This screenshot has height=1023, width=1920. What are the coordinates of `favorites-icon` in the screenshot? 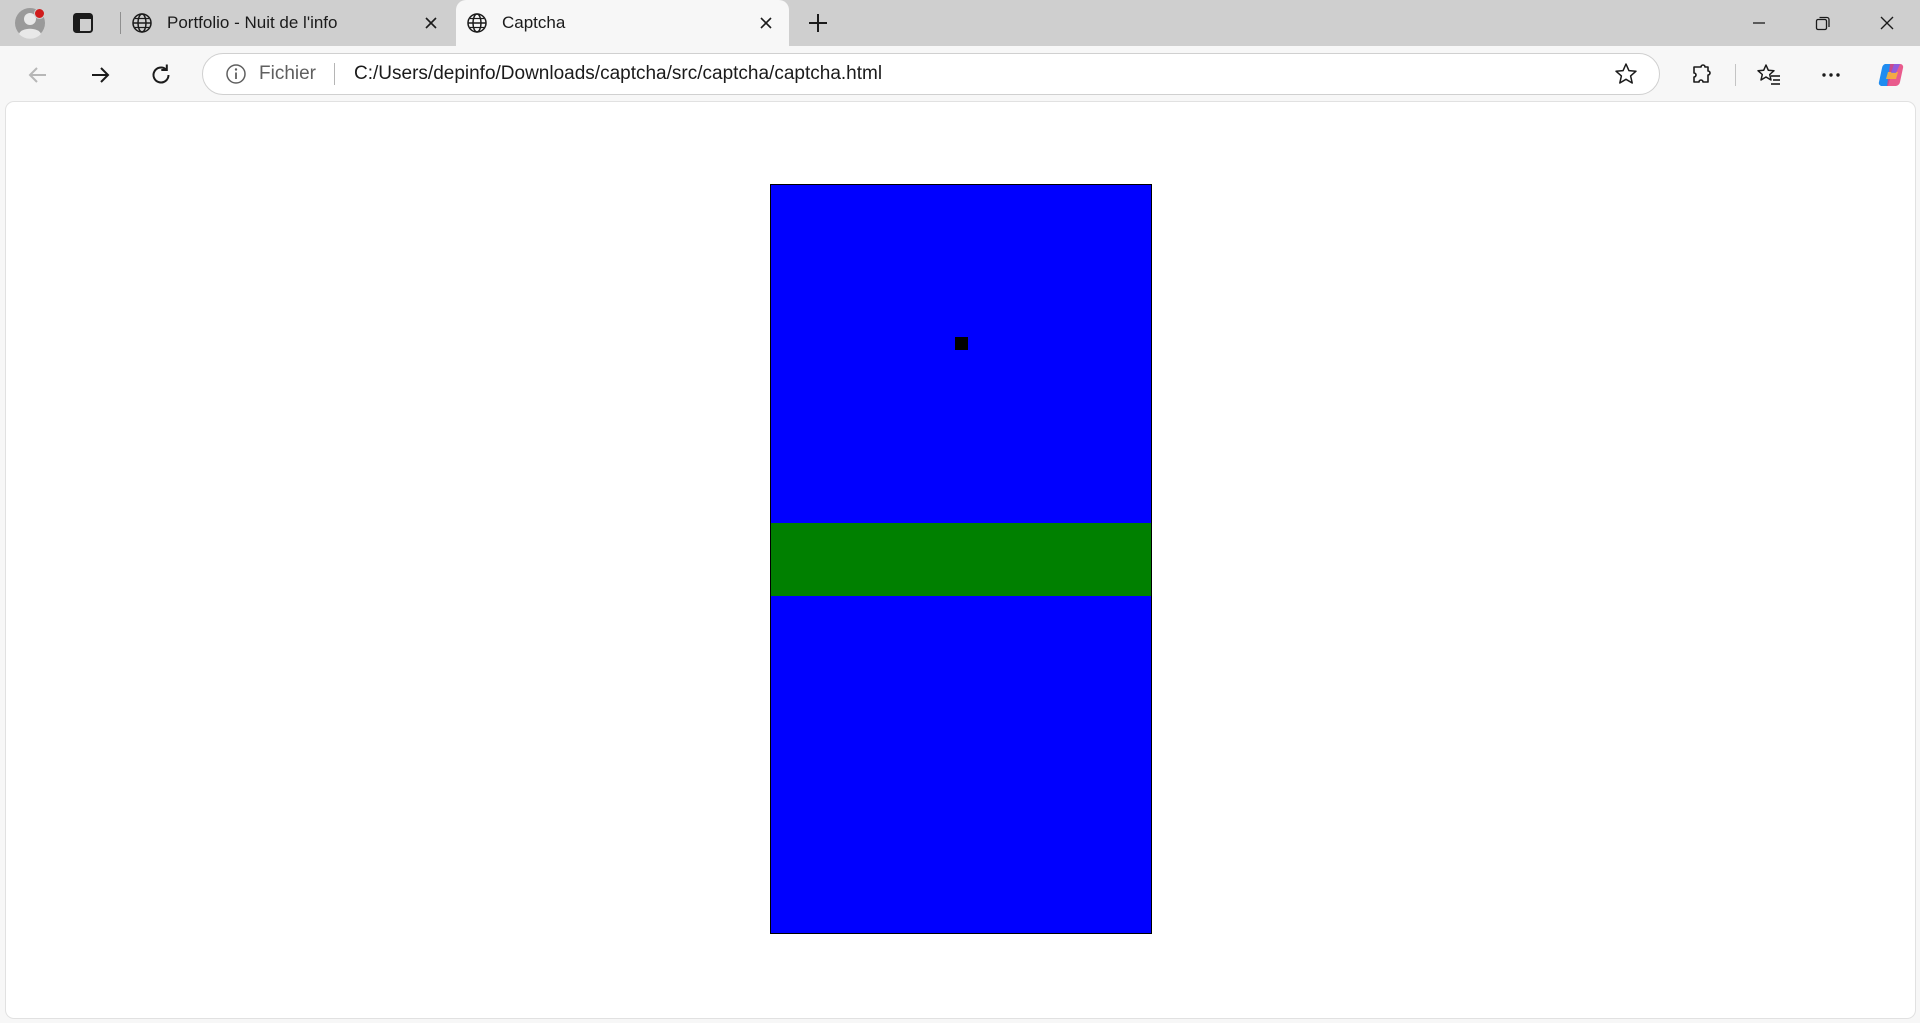 It's located at (1769, 75).